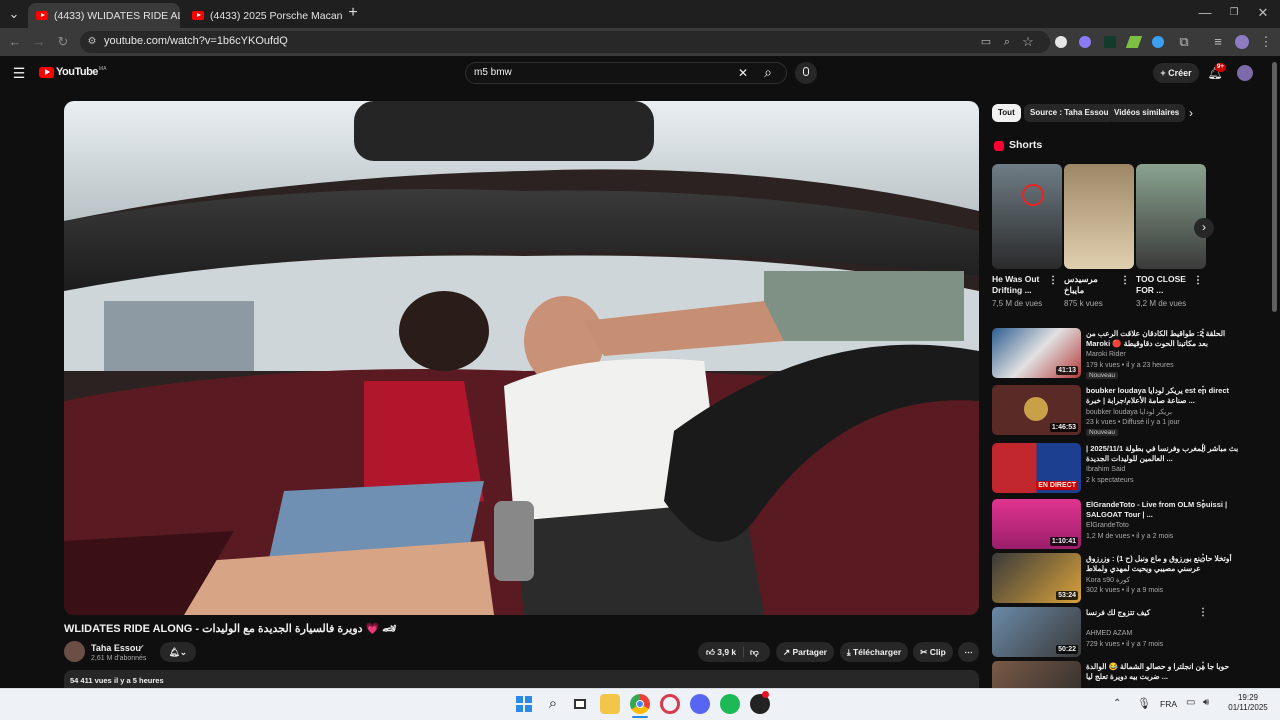  I want to click on spotify-icon, so click(730, 704).